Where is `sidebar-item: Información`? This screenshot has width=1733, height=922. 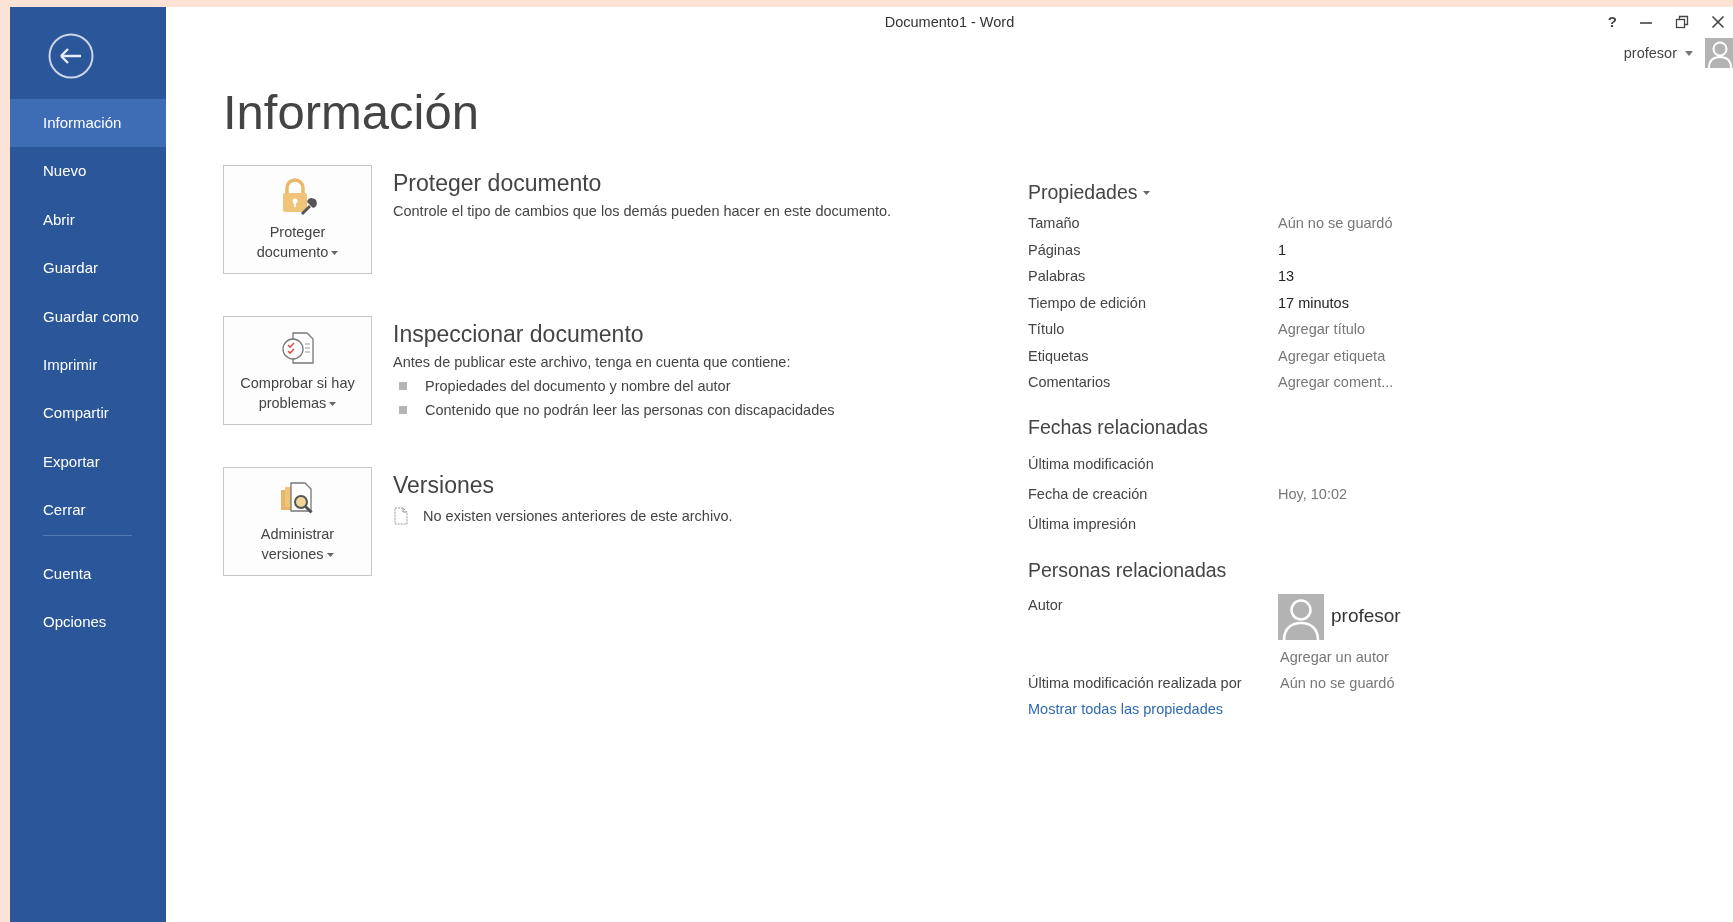 sidebar-item: Información is located at coordinates (88, 123).